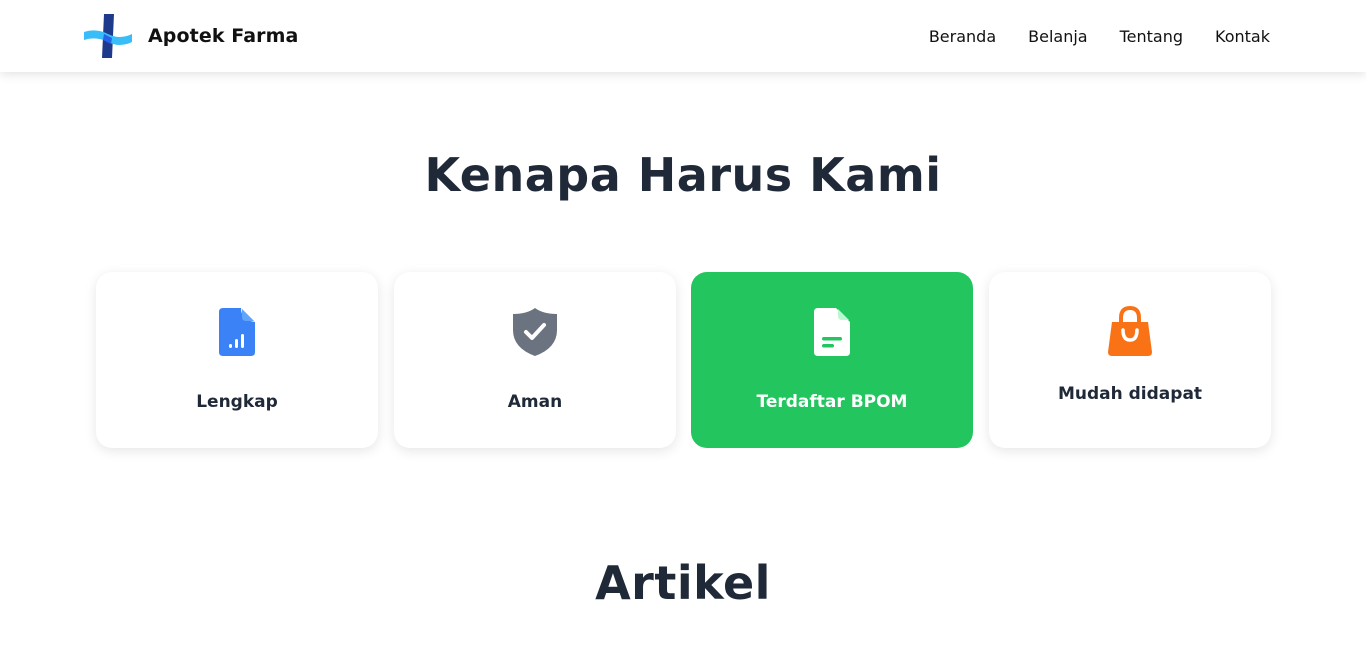 The image size is (1366, 663). Describe the element at coordinates (683, 583) in the screenshot. I see `articles-section-title: Artikel` at that location.